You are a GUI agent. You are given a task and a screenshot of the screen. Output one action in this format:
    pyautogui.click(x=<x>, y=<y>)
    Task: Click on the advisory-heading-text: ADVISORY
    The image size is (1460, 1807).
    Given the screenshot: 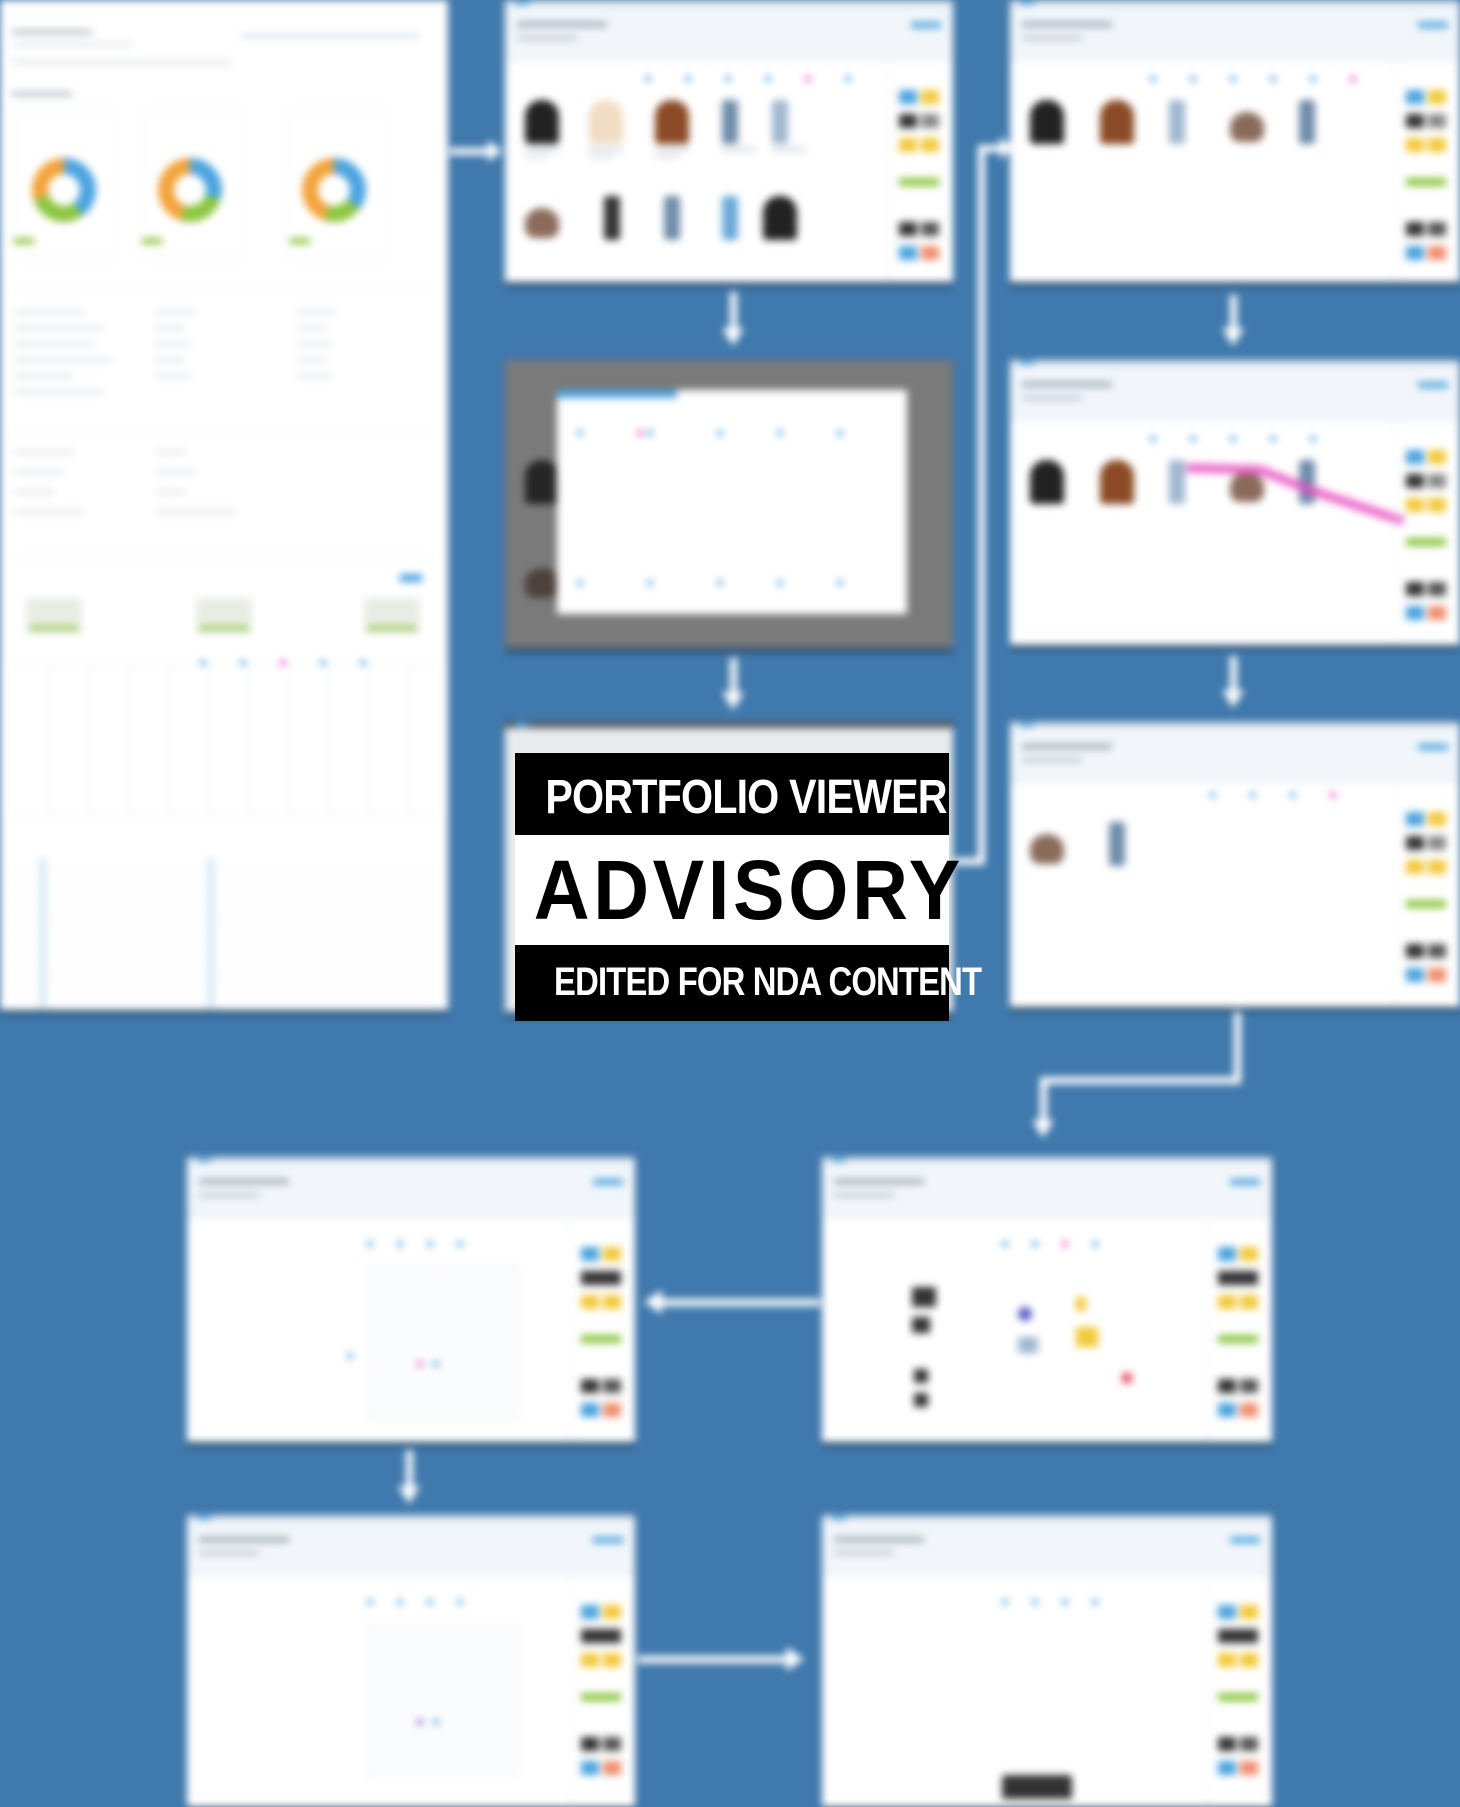 What is the action you would take?
    pyautogui.click(x=748, y=890)
    